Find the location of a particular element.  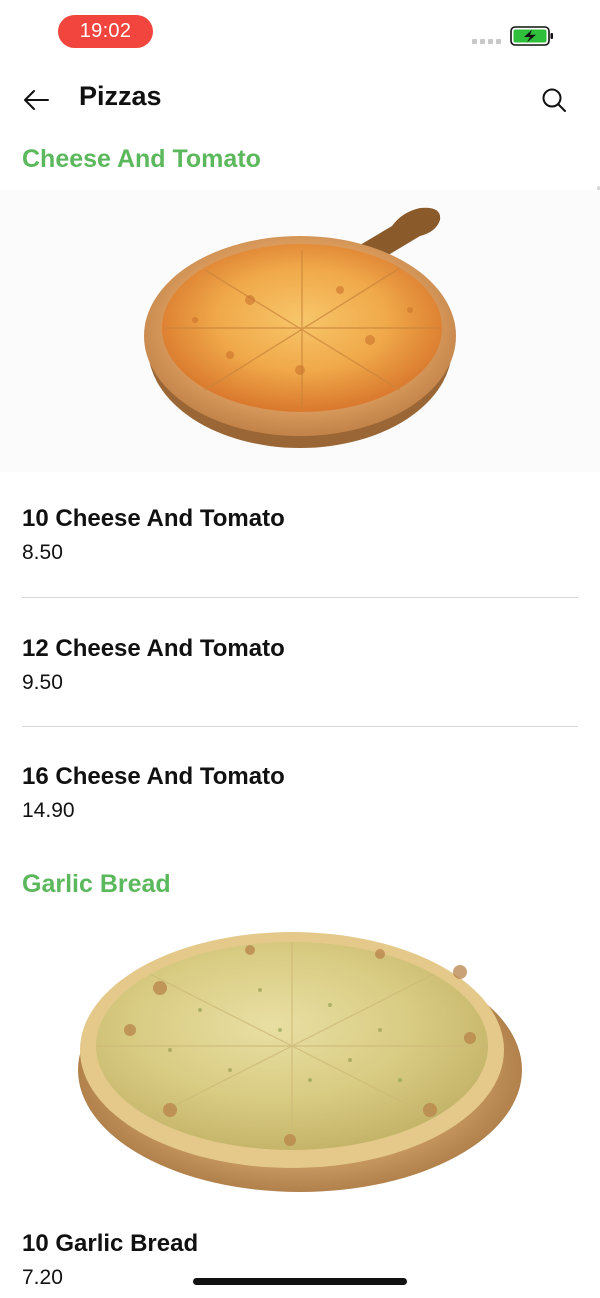

signal-icon is located at coordinates (486, 41).